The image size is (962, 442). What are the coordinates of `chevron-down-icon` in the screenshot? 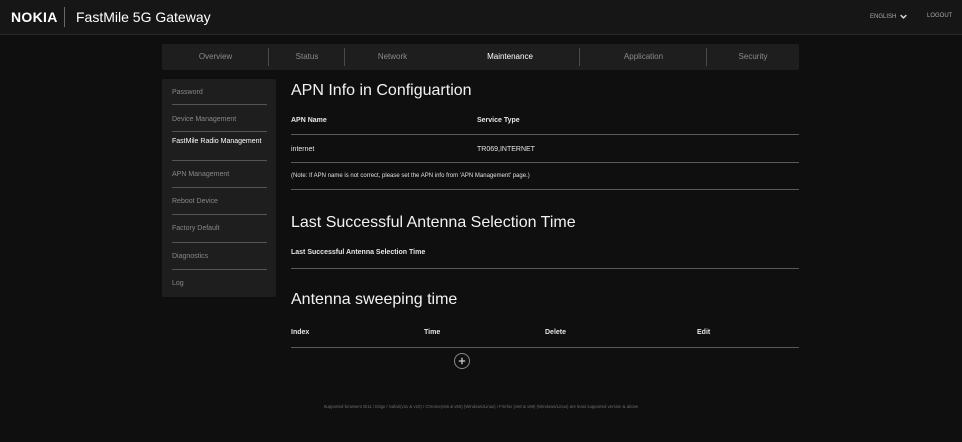 It's located at (904, 16).